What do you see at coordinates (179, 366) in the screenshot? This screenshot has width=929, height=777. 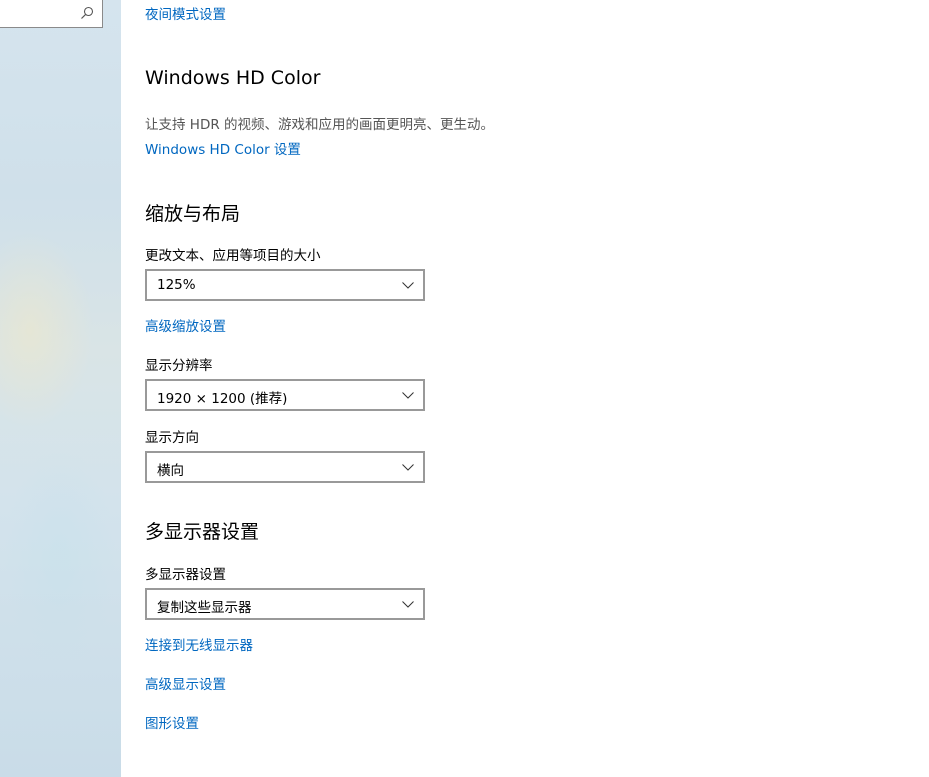 I see `resolution-label: 显示分辨率` at bounding box center [179, 366].